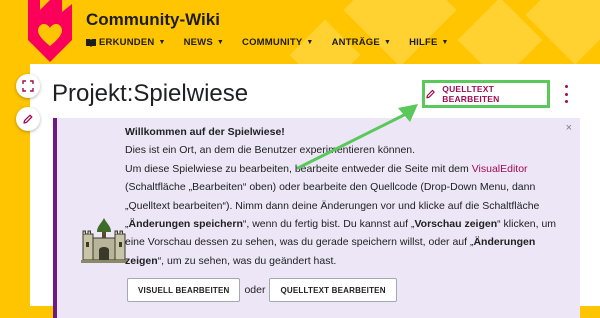 The height and width of the screenshot is (318, 600). What do you see at coordinates (272, 42) in the screenshot?
I see `nav-label: COMMUNITY` at bounding box center [272, 42].